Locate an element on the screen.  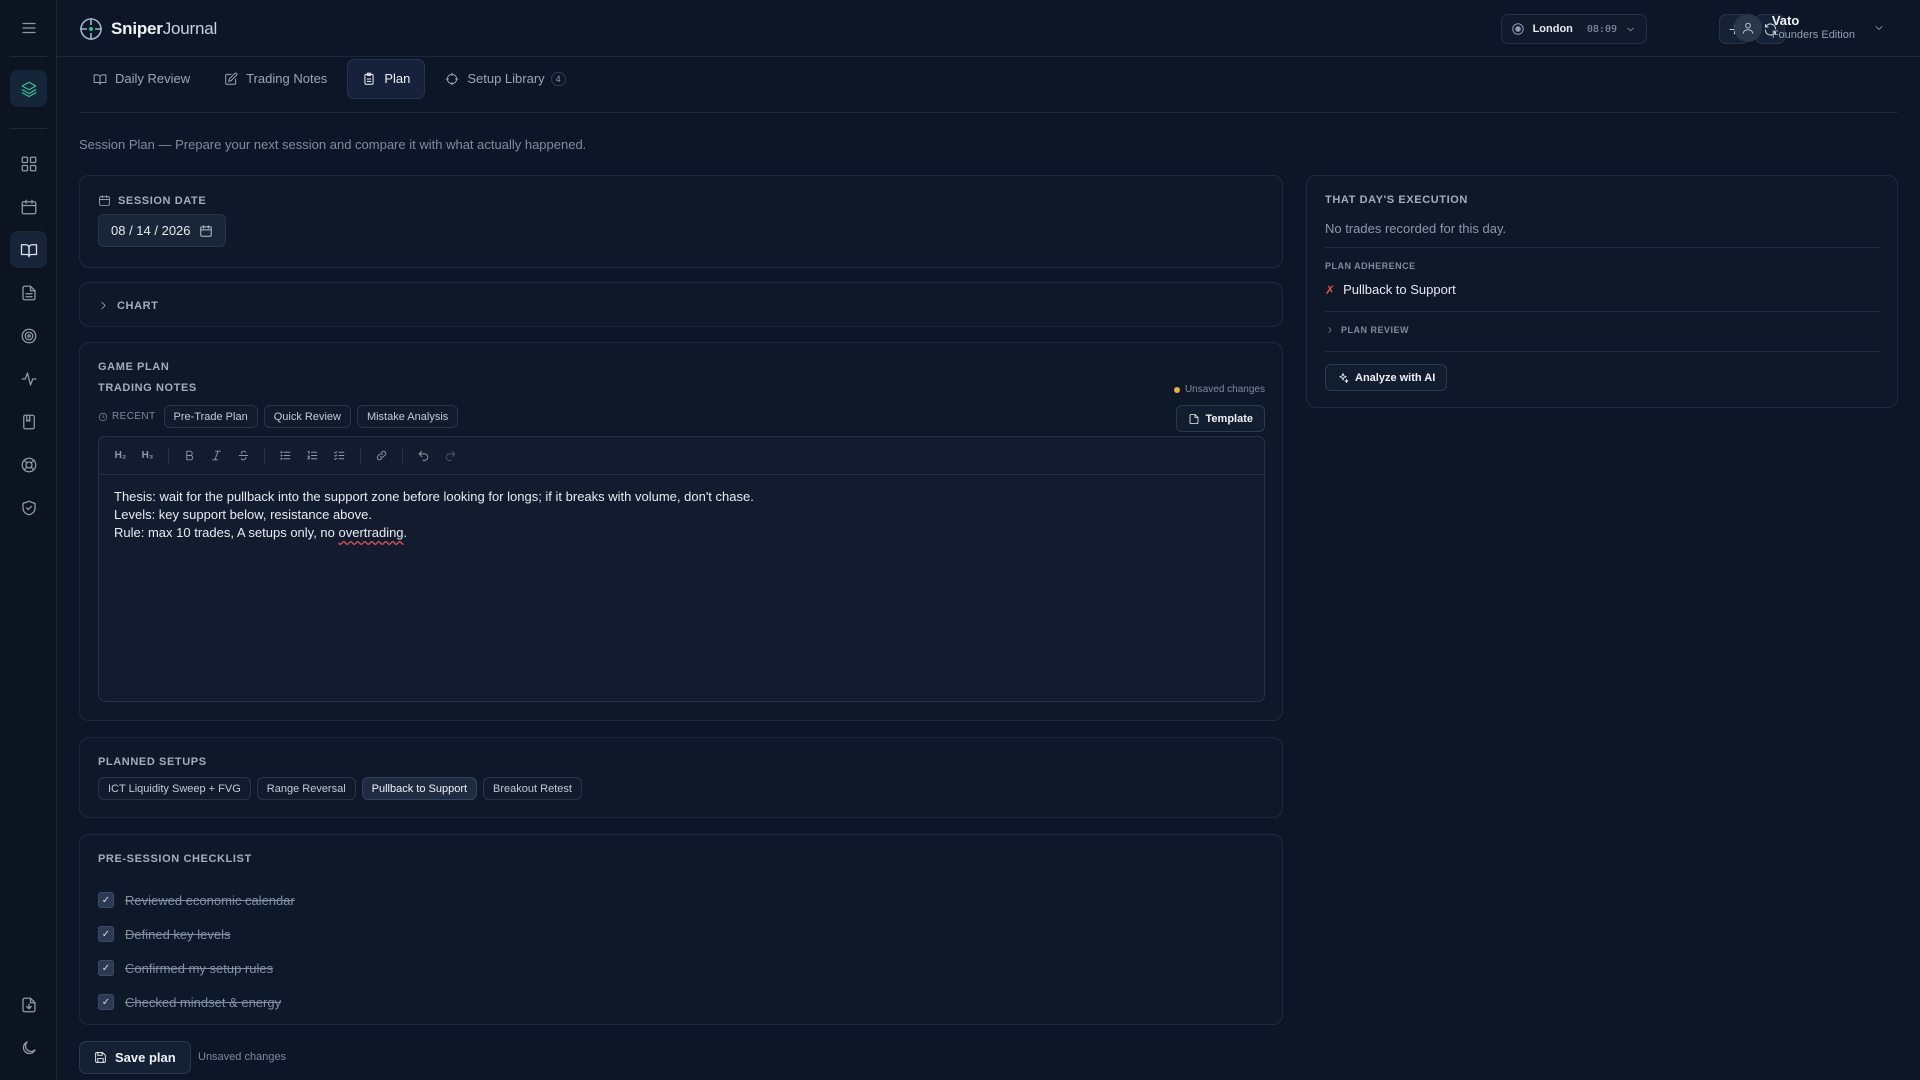
undo-button is located at coordinates (423, 455).